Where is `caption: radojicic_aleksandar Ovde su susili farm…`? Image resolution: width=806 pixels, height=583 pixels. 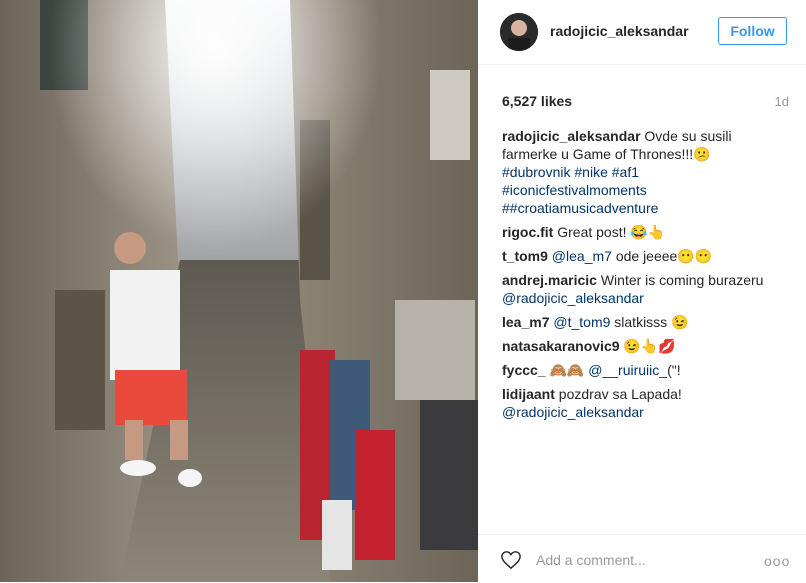 caption: radojicic_aleksandar Ovde su susili farm… is located at coordinates (646, 172).